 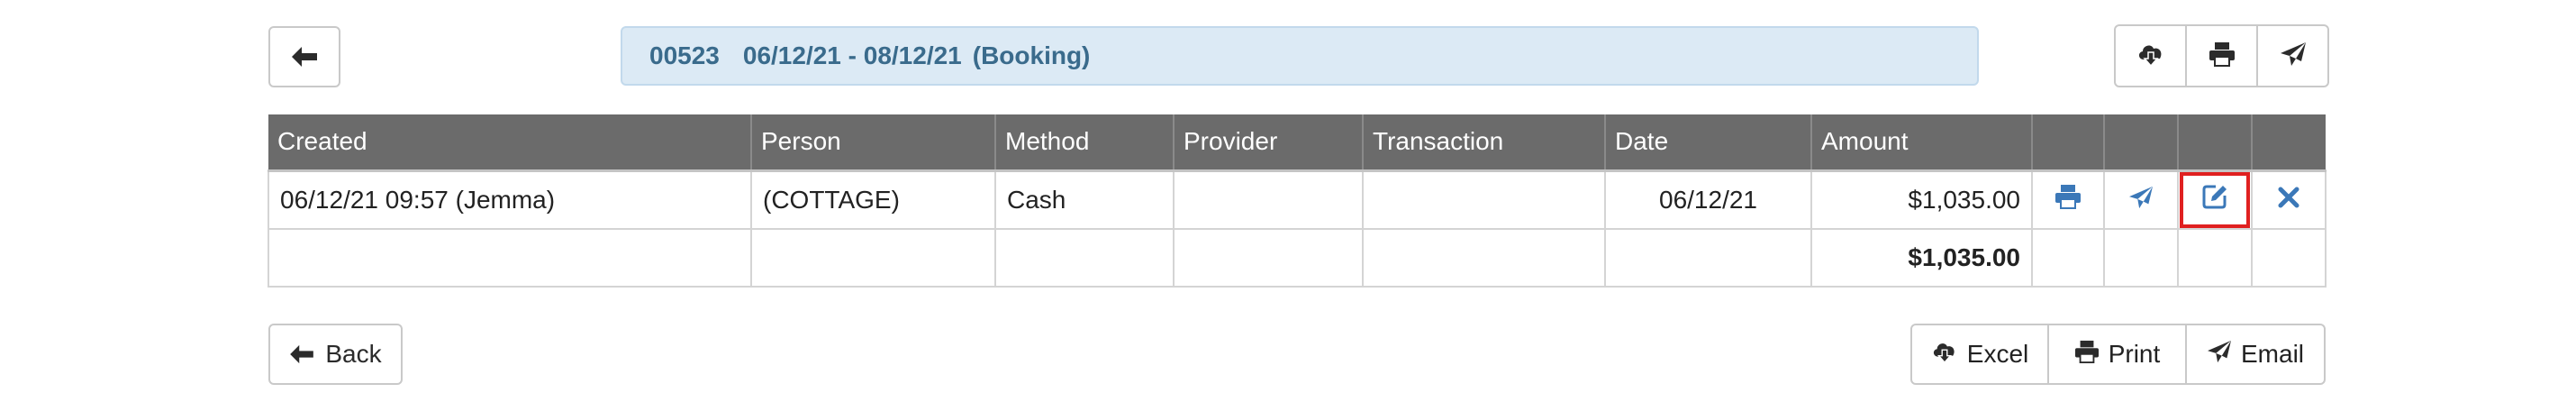 What do you see at coordinates (684, 55) in the screenshot?
I see `booking-id: 00523` at bounding box center [684, 55].